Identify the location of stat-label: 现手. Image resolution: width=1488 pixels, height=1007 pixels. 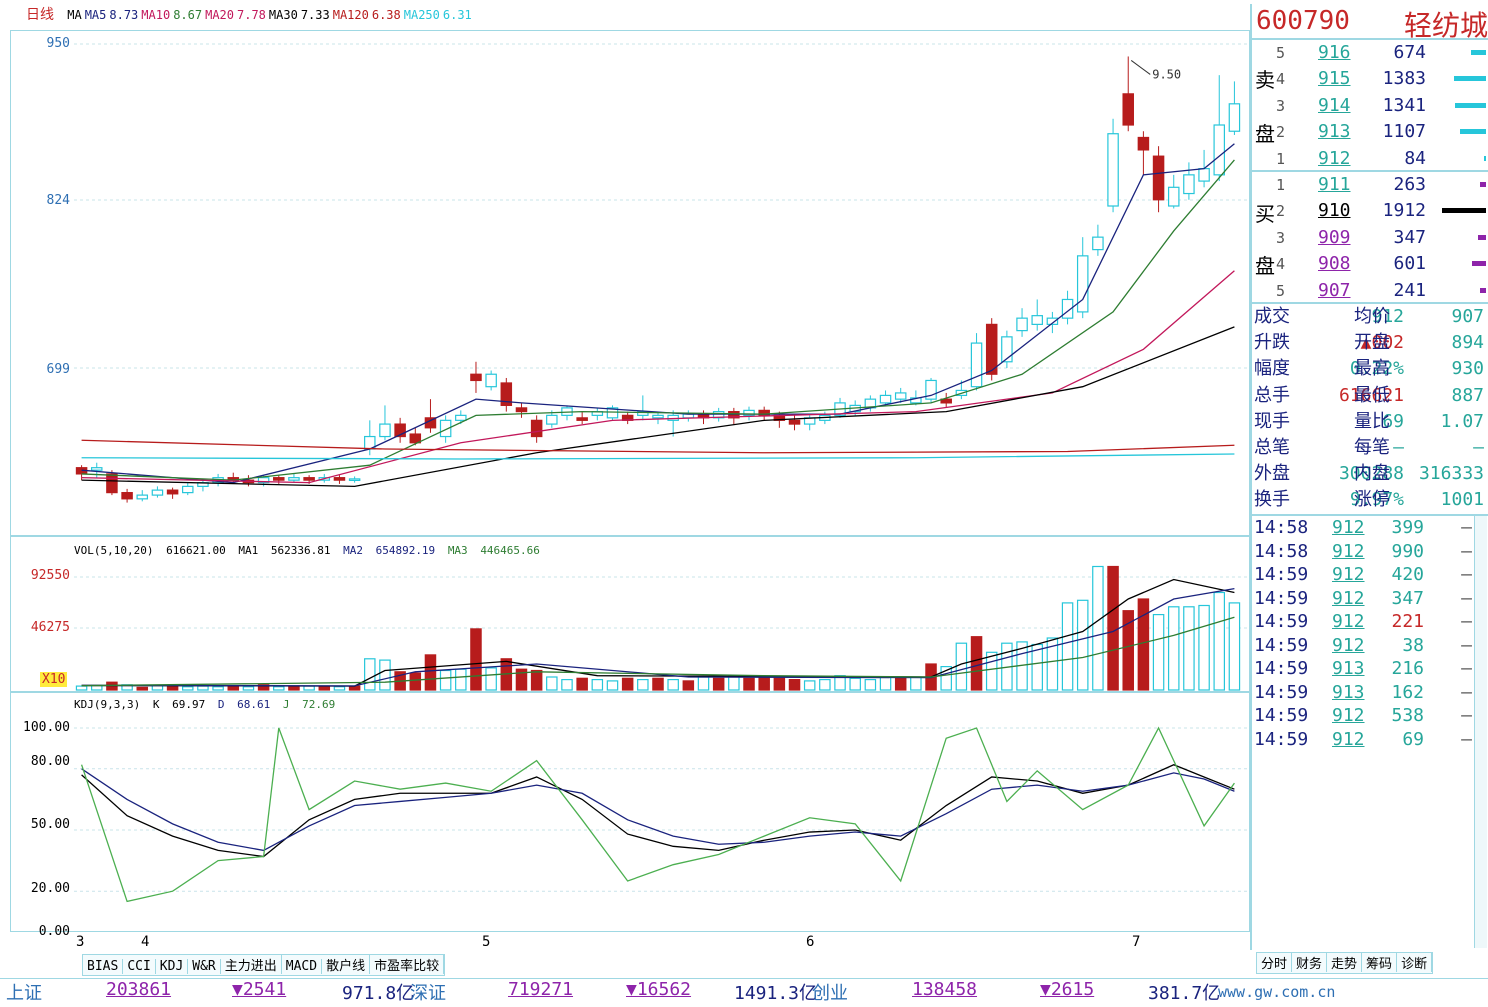
(1272, 421).